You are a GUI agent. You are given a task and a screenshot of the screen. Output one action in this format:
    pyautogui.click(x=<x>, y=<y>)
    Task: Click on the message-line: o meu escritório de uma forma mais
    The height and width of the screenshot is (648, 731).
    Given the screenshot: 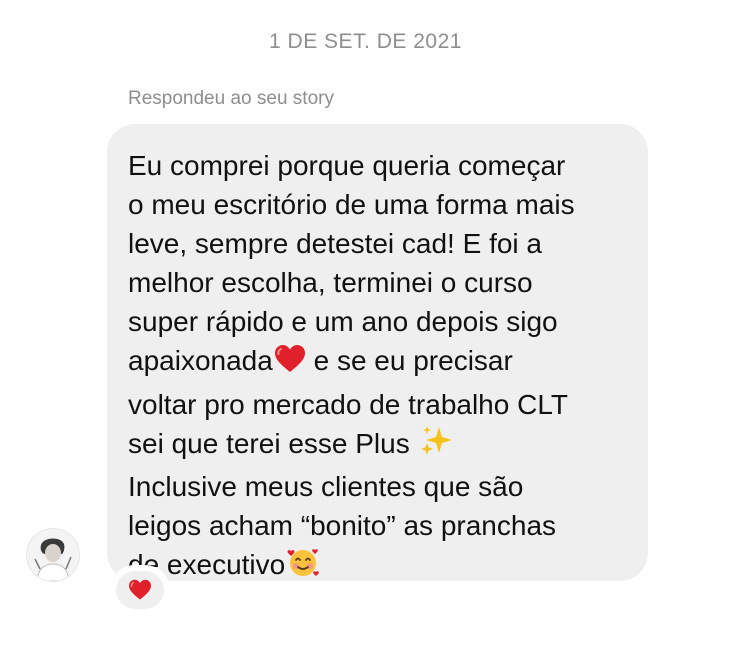 What is the action you would take?
    pyautogui.click(x=351, y=205)
    